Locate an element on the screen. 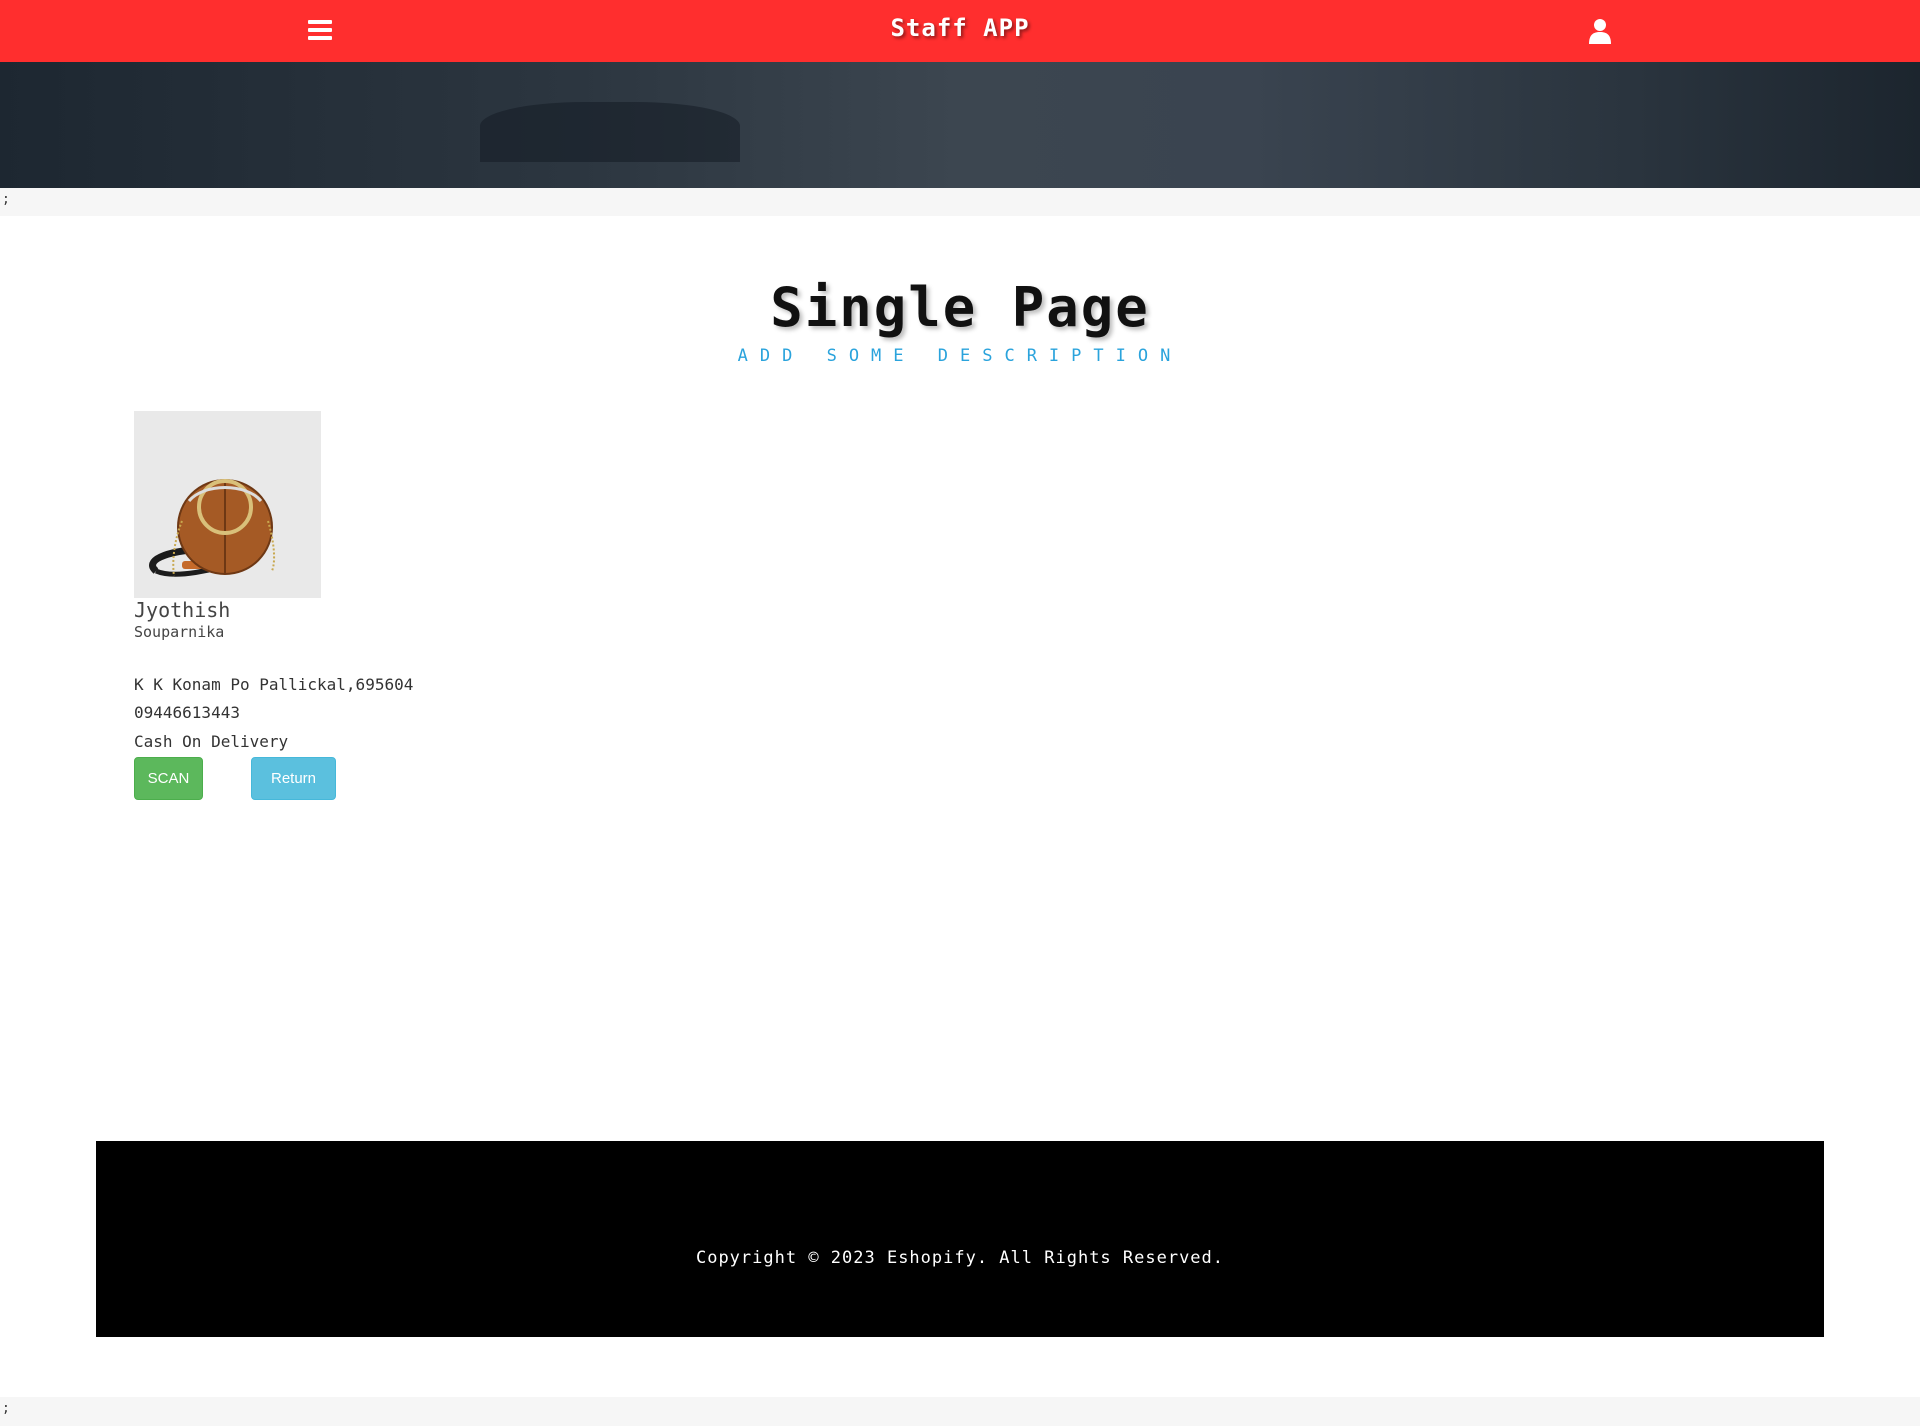 This screenshot has width=1920, height=1426. user-icon is located at coordinates (1600, 31).